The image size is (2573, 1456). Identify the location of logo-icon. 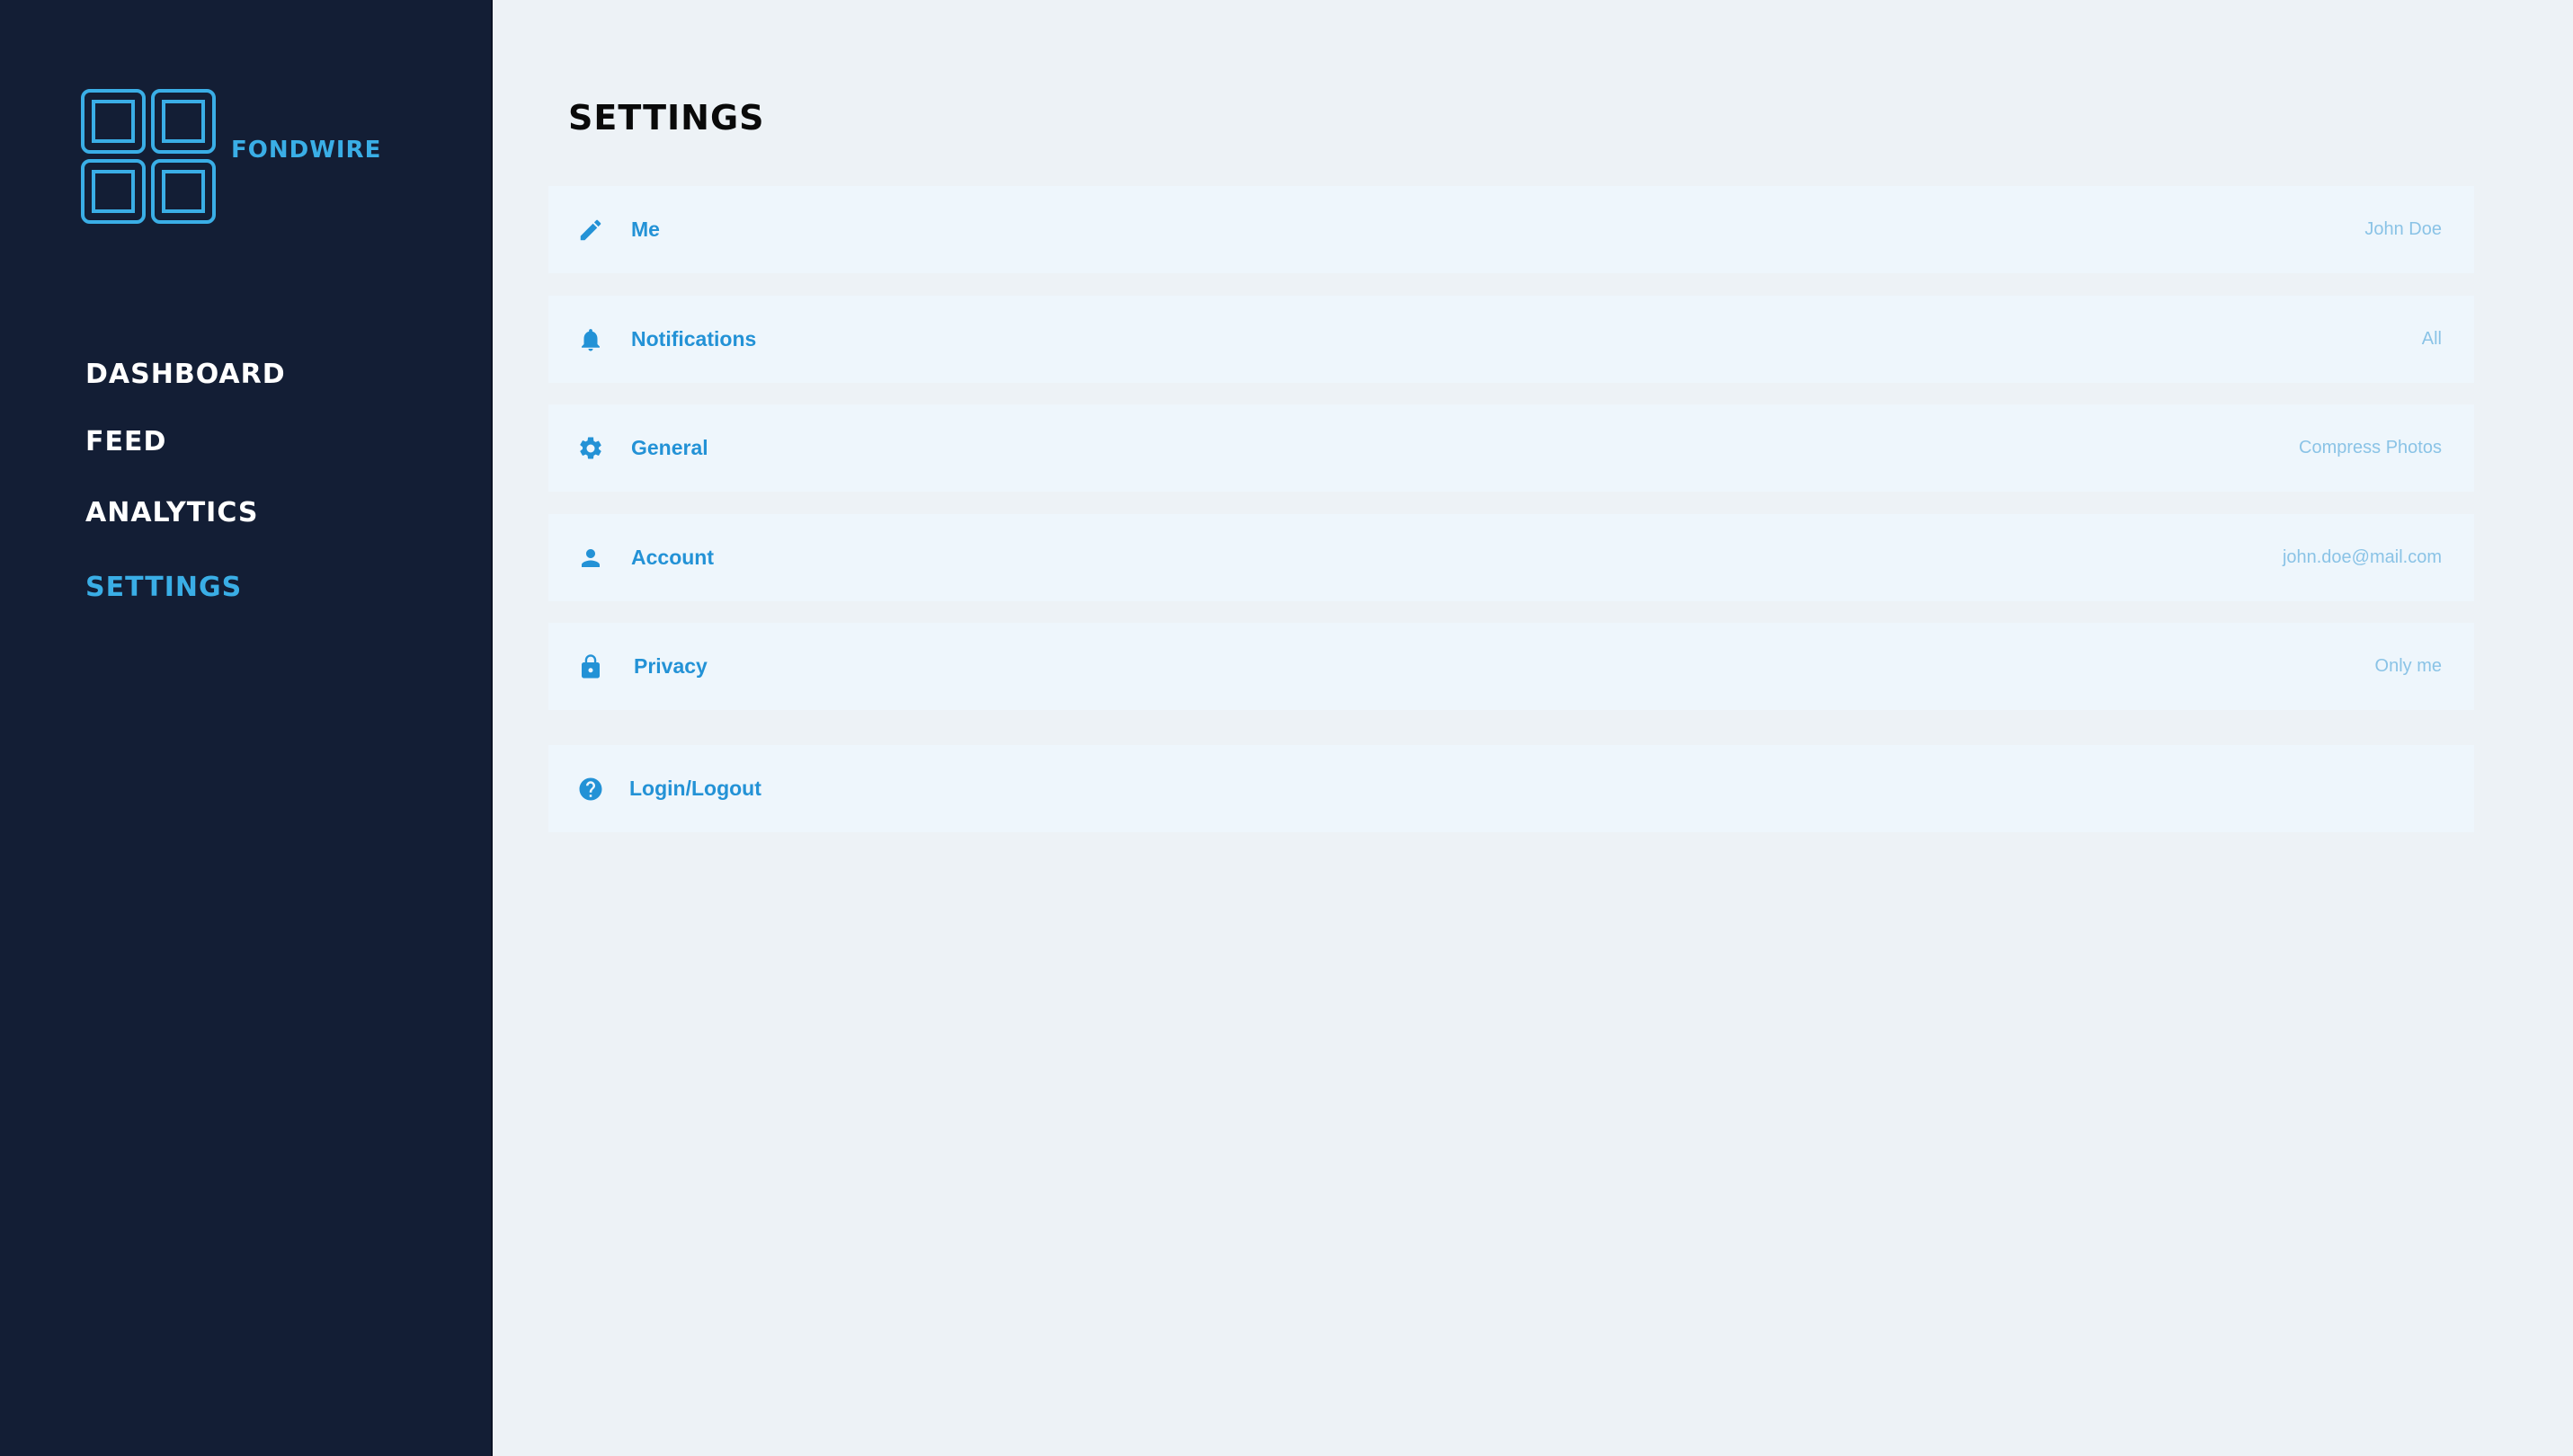
(148, 157).